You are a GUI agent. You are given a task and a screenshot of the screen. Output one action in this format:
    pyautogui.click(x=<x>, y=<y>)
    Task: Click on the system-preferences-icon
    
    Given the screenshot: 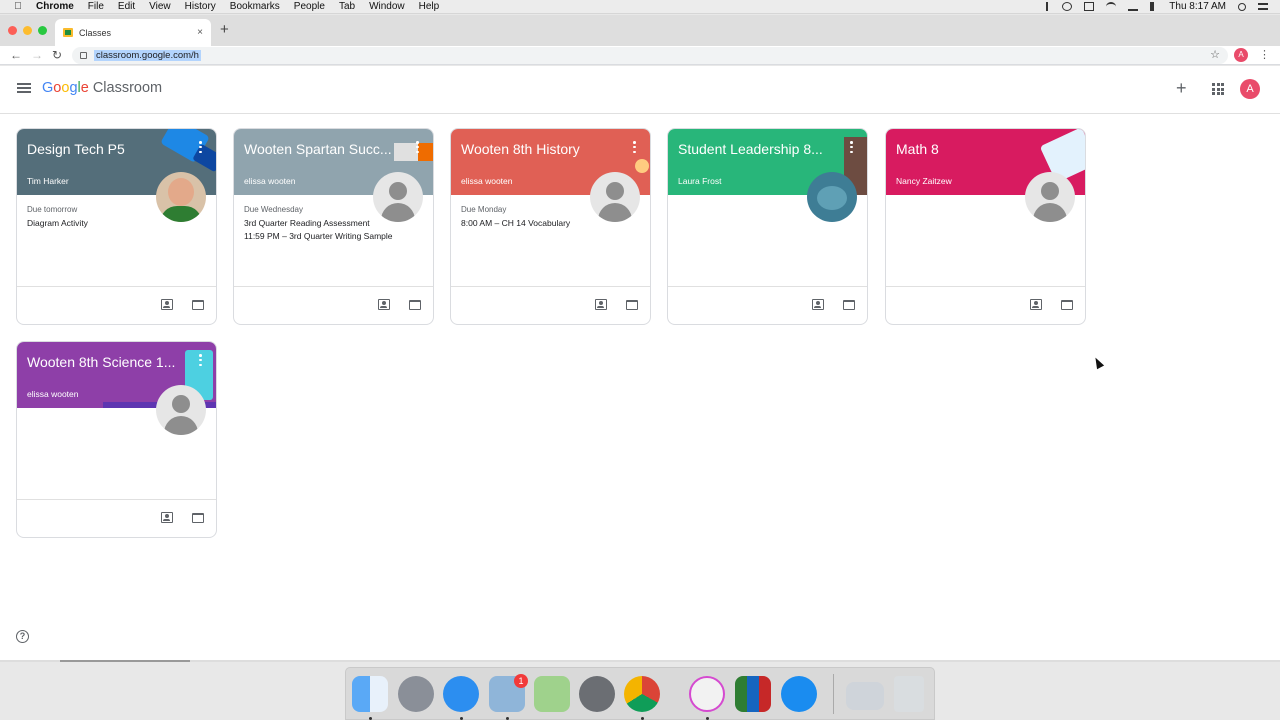 What is the action you would take?
    pyautogui.click(x=597, y=694)
    